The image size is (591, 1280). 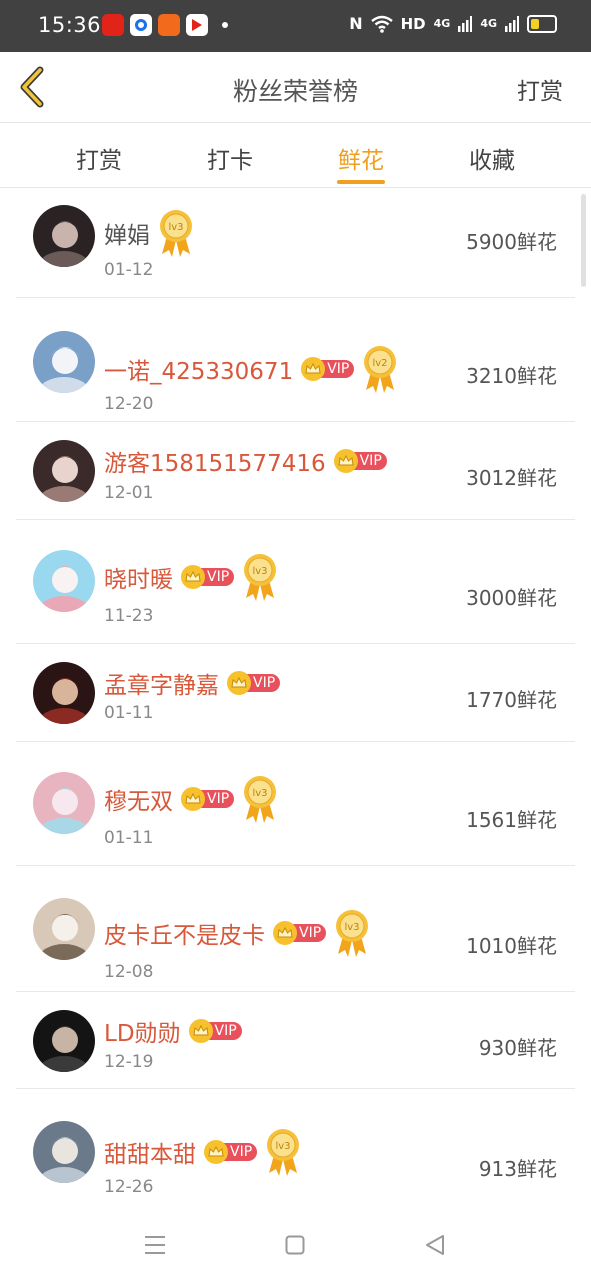 I want to click on list-item: 一诺_425330671 VIP lv2 12-20 3210鲜花, so click(x=295, y=360).